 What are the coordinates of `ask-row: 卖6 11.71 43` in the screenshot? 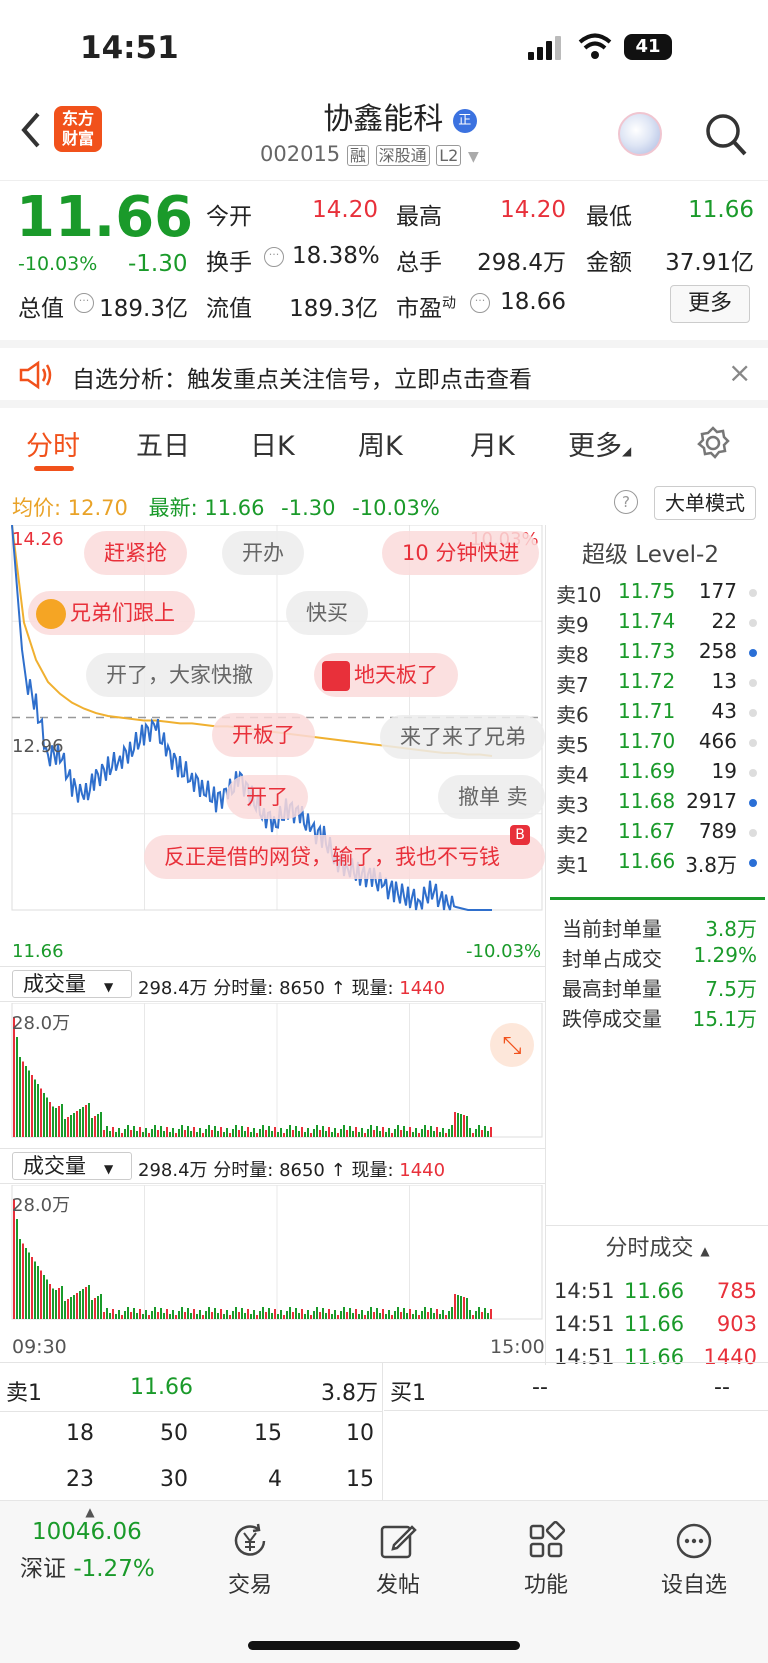 It's located at (657, 714).